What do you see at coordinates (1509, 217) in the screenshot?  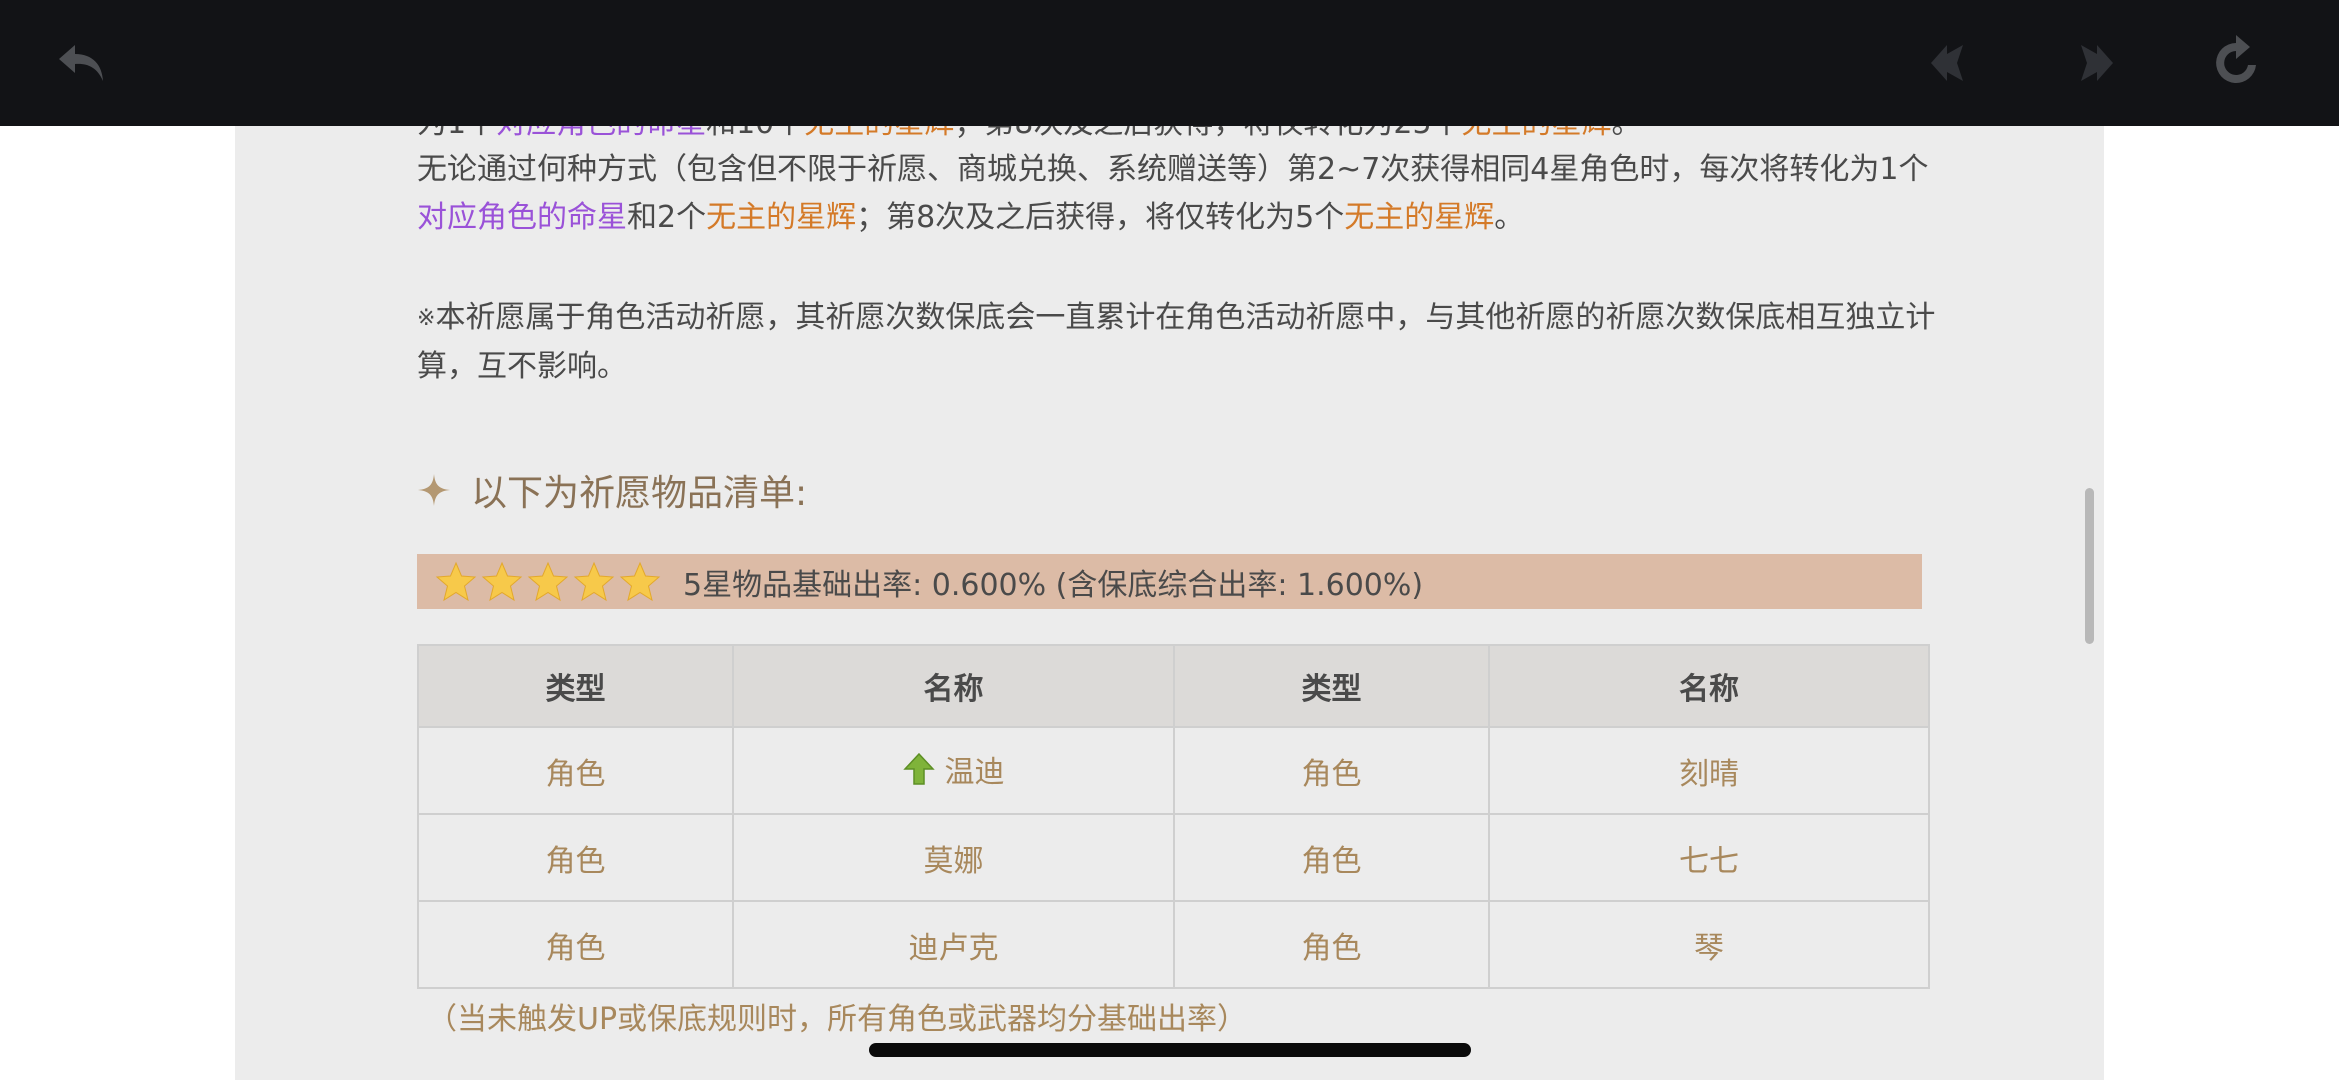 I see `text-fragment: 。` at bounding box center [1509, 217].